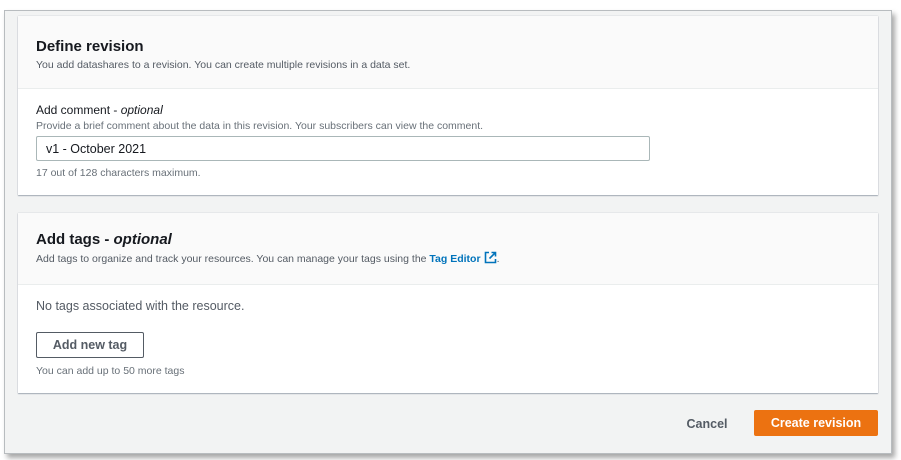 This screenshot has width=901, height=460. I want to click on add-tags-optional: optional, so click(142, 239).